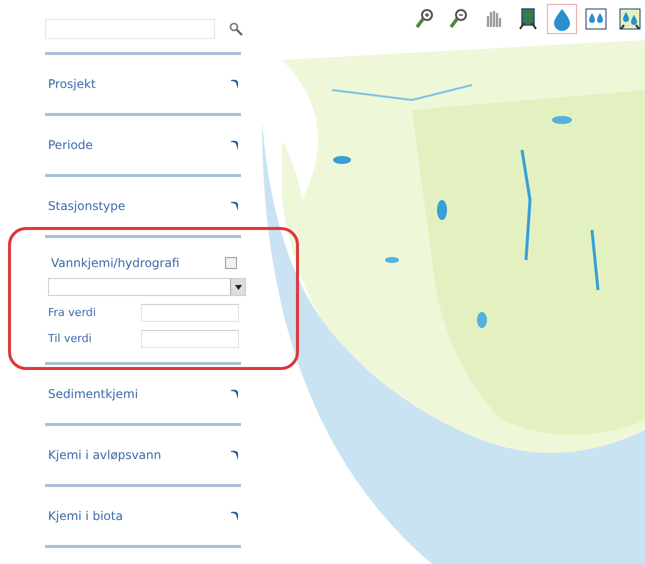 Image resolution: width=645 pixels, height=564 pixels. What do you see at coordinates (236, 29) in the screenshot?
I see `search-icon` at bounding box center [236, 29].